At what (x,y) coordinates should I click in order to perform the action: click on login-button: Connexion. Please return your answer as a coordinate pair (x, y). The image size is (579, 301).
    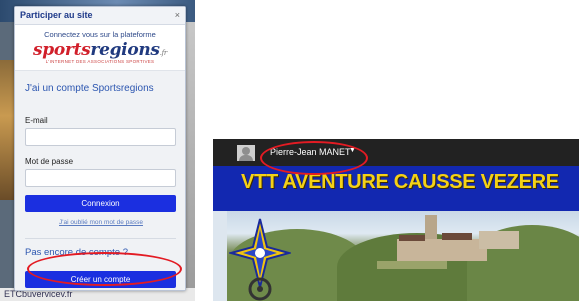
    Looking at the image, I should click on (100, 203).